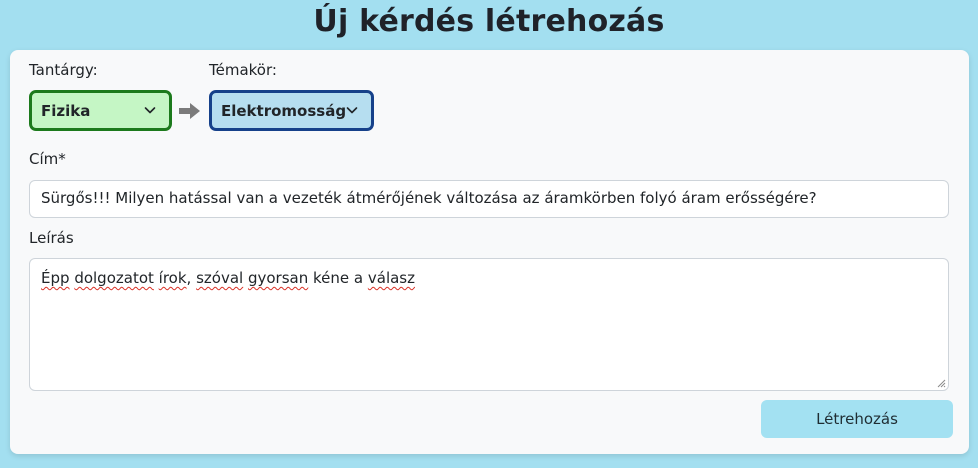 The height and width of the screenshot is (468, 978). I want to click on text-segment: ,, so click(191, 278).